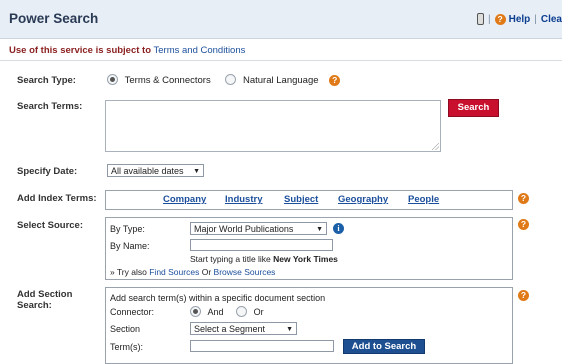 This screenshot has width=562, height=364. Describe the element at coordinates (50, 106) in the screenshot. I see `search-terms-label: Search Terms:` at that location.